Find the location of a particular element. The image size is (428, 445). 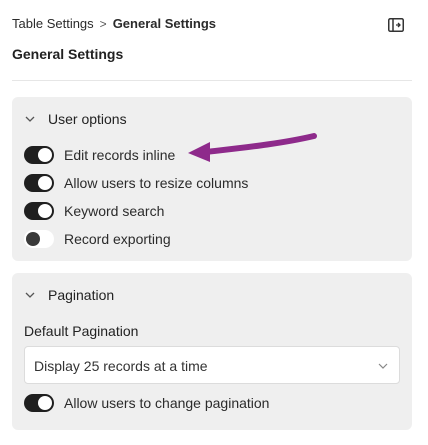

toggle-label: Allow users to change pagination is located at coordinates (167, 403).